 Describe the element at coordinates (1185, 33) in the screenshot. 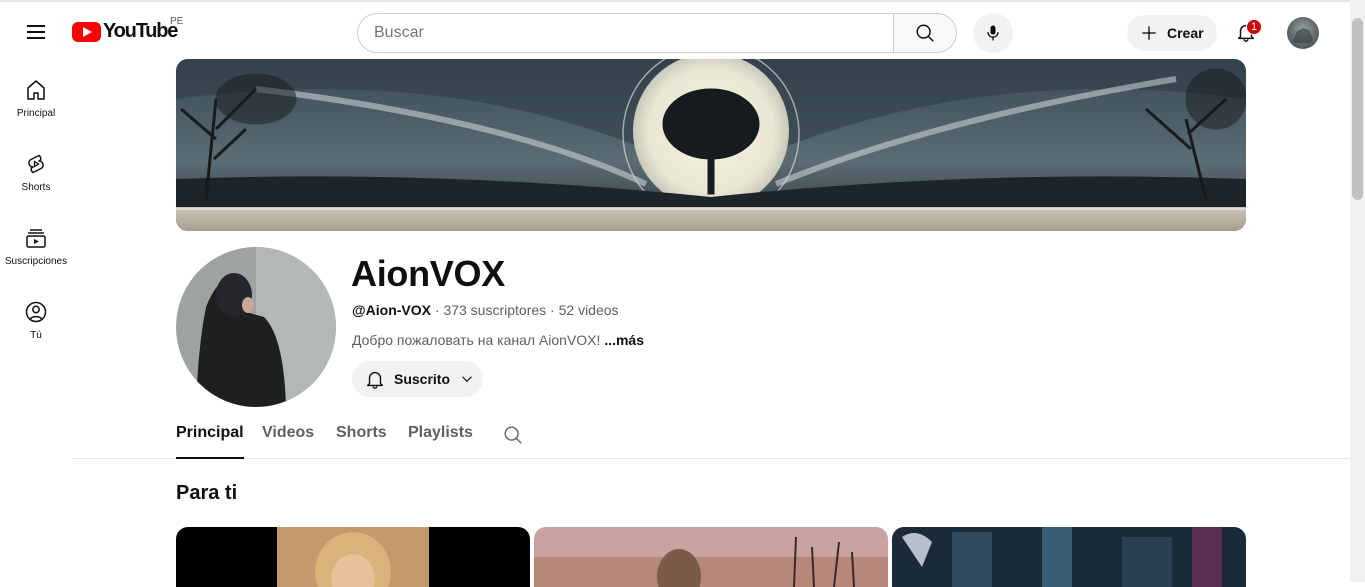

I see `create-label: Crear` at that location.